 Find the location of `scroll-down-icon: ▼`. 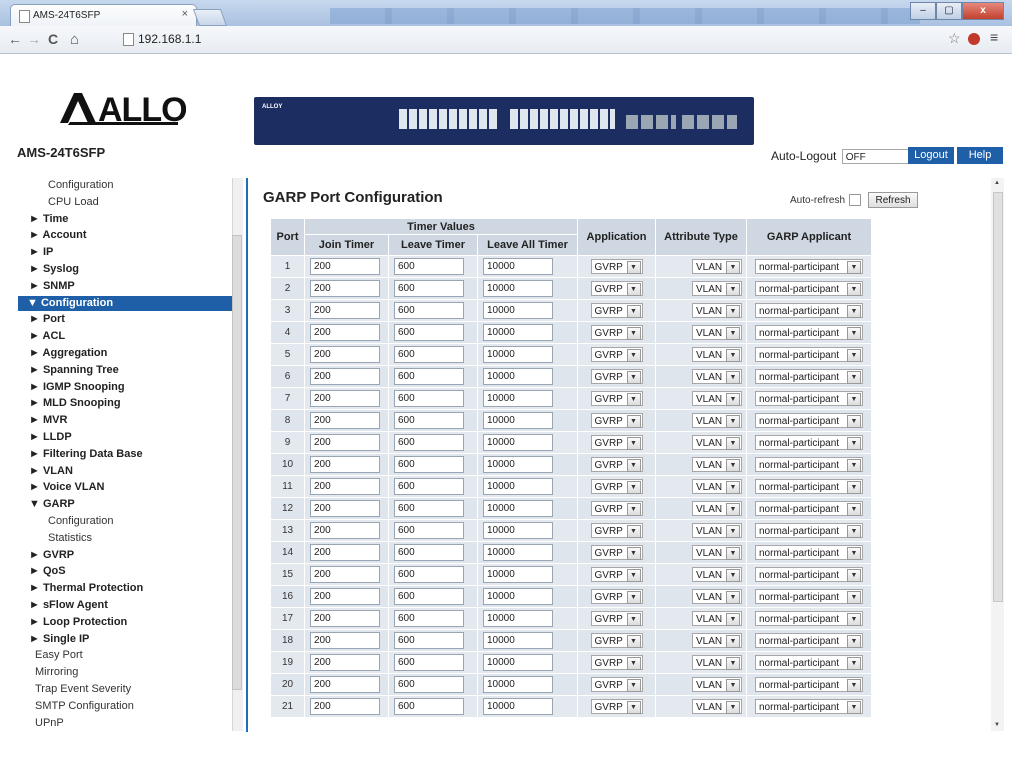

scroll-down-icon: ▼ is located at coordinates (997, 725).